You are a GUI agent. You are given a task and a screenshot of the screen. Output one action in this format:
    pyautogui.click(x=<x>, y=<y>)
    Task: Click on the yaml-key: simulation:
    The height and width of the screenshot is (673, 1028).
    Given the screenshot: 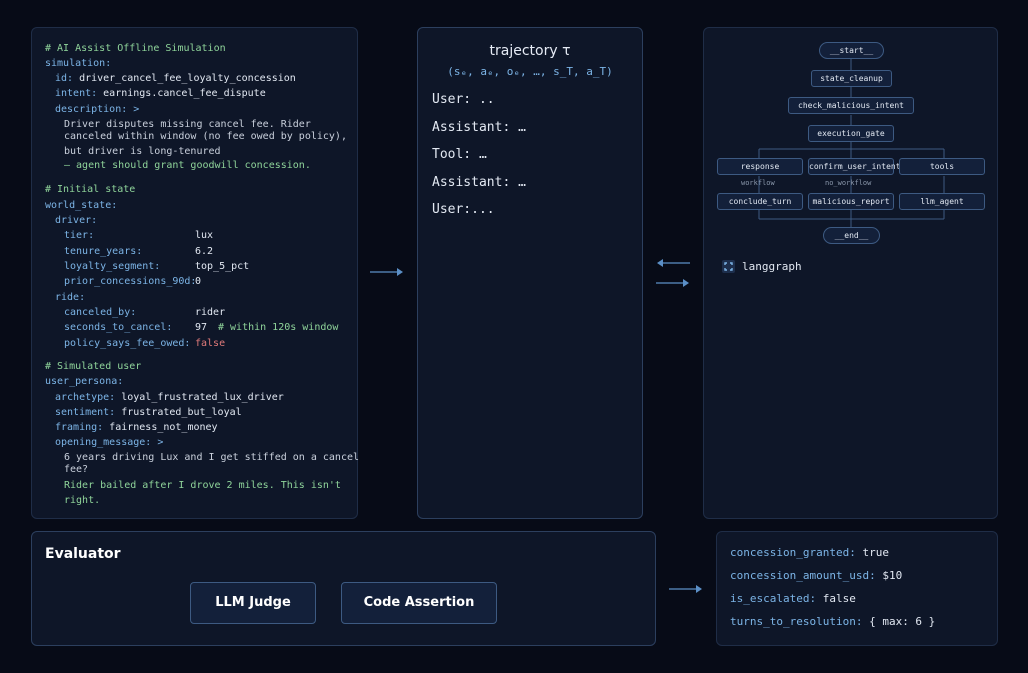 What is the action you would take?
    pyautogui.click(x=78, y=63)
    